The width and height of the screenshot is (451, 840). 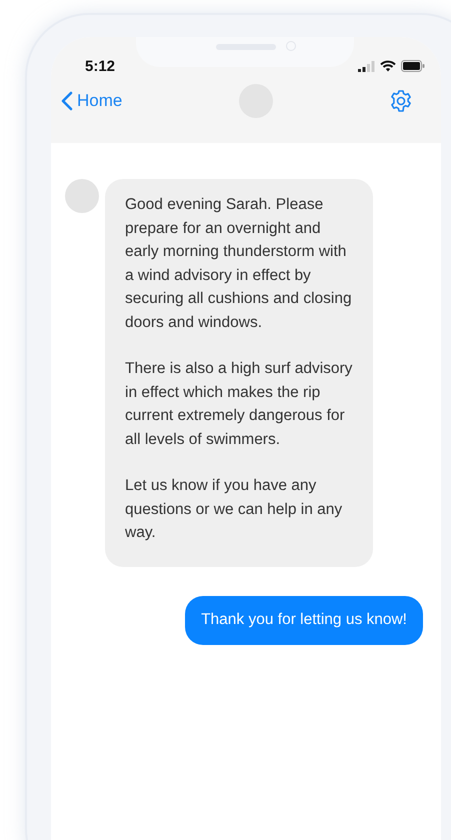 What do you see at coordinates (400, 101) in the screenshot?
I see `settings-icon` at bounding box center [400, 101].